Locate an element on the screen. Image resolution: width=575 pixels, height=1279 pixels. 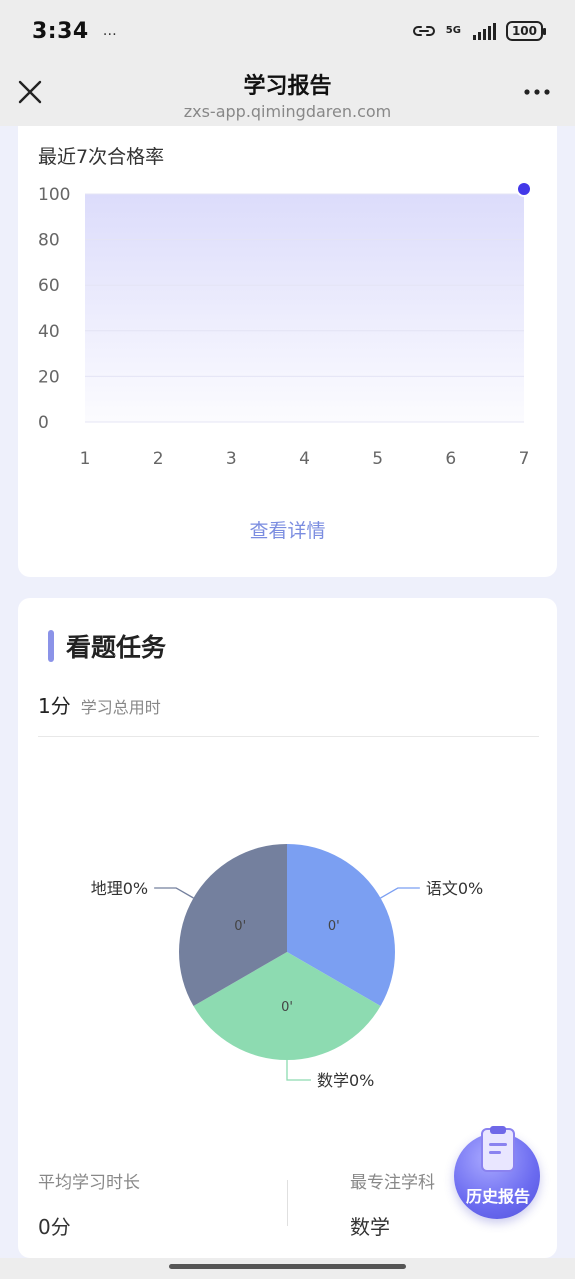
data-point is located at coordinates (524, 189).